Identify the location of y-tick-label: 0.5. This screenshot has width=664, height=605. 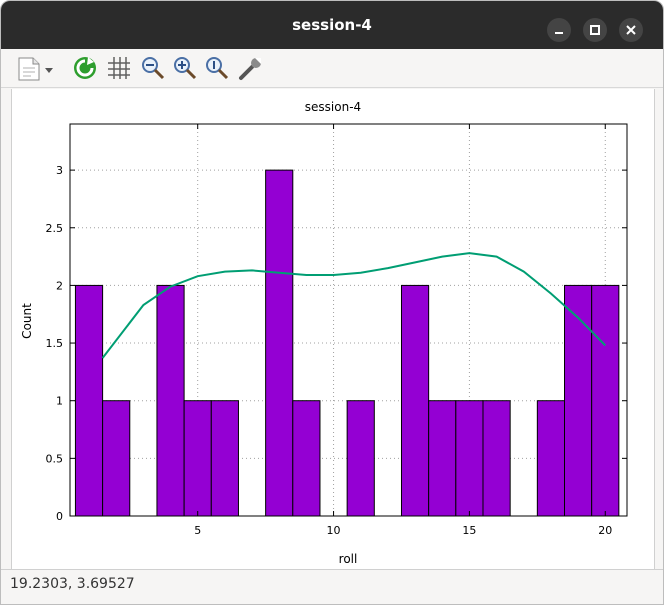
(55, 458).